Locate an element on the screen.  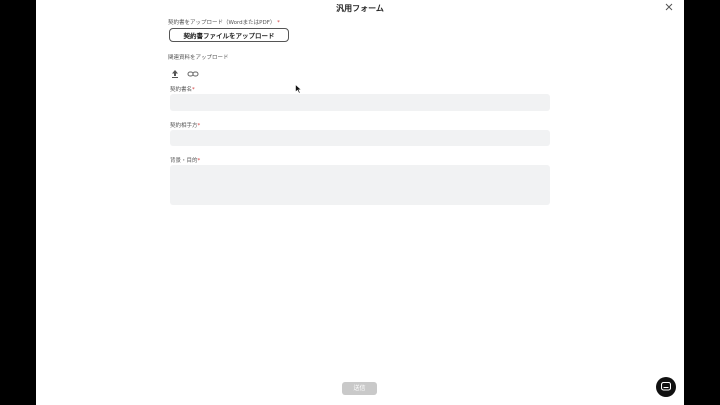
contract-upload-label-text: 契約書をアップロード（WordまたはPDF） is located at coordinates (222, 23).